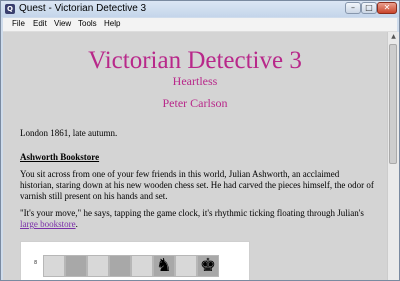  What do you see at coordinates (387, 8) in the screenshot?
I see `close-button: ✕` at bounding box center [387, 8].